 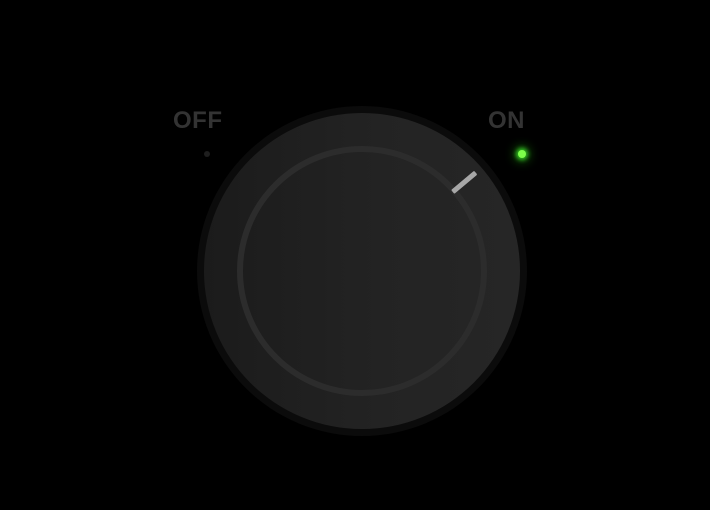 What do you see at coordinates (506, 120) in the screenshot?
I see `on-label: ON` at bounding box center [506, 120].